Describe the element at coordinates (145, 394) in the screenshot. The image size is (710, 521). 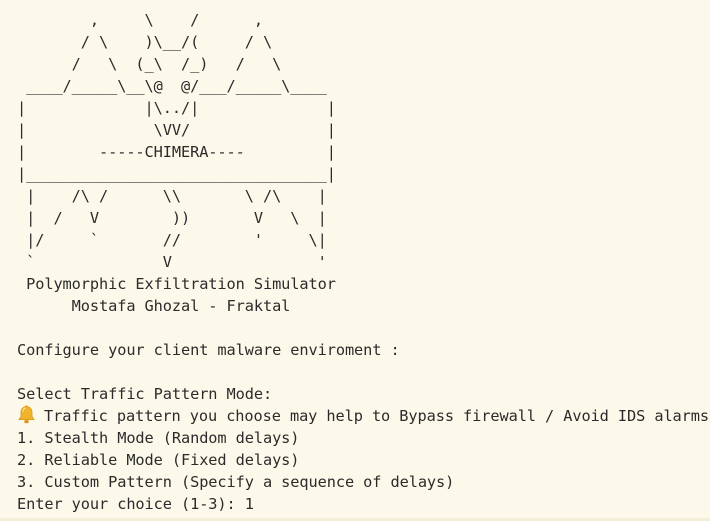
I see `select-mode-heading: Select Traffic Pattern Mode:` at that location.